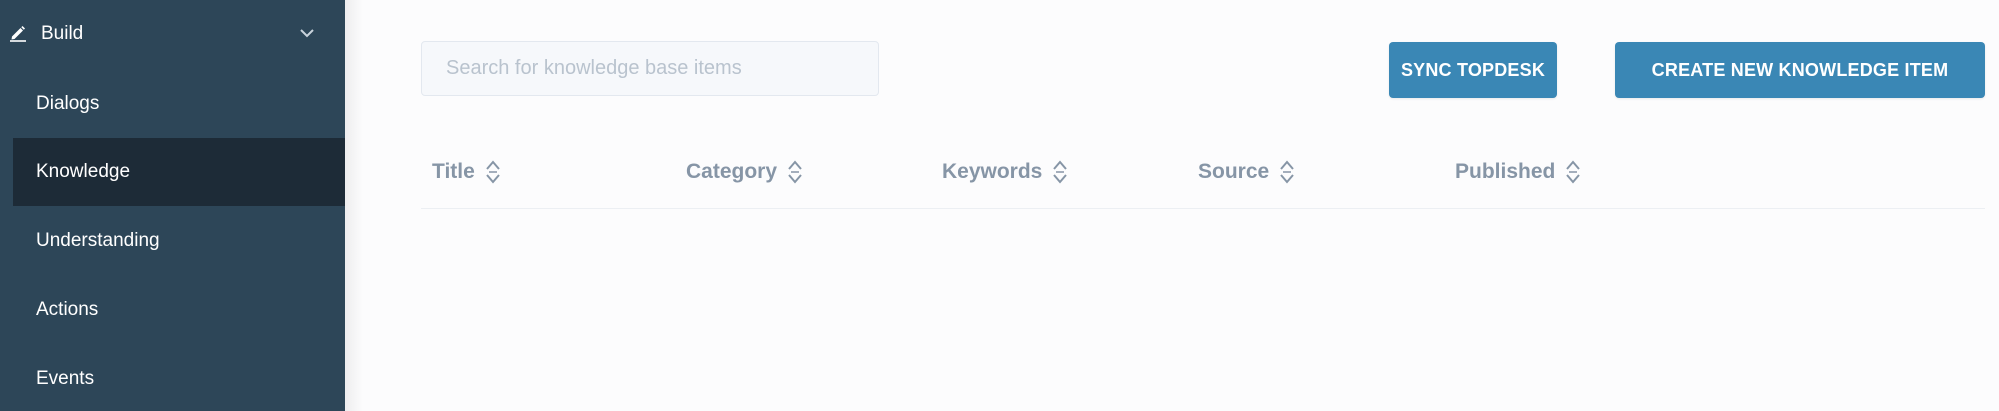 The height and width of the screenshot is (411, 1999). I want to click on sidebar-item-events: Events, so click(179, 378).